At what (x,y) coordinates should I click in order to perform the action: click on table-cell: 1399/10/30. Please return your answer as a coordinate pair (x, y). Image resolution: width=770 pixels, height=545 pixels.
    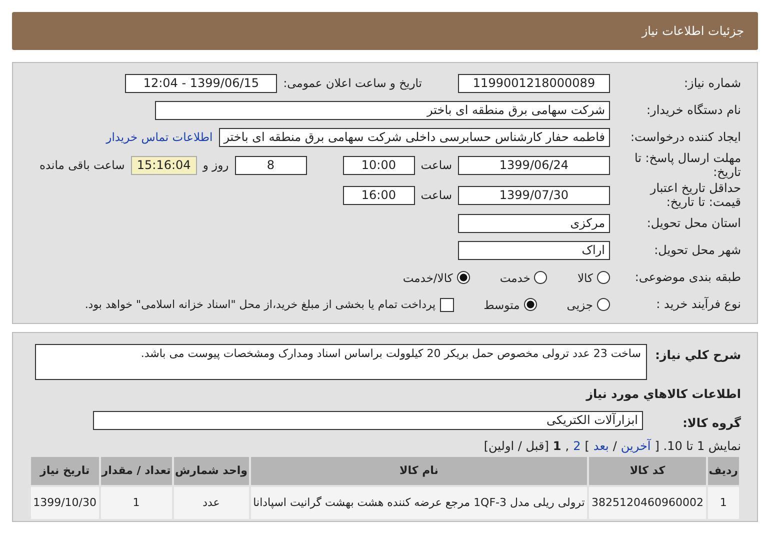
    Looking at the image, I should click on (65, 502).